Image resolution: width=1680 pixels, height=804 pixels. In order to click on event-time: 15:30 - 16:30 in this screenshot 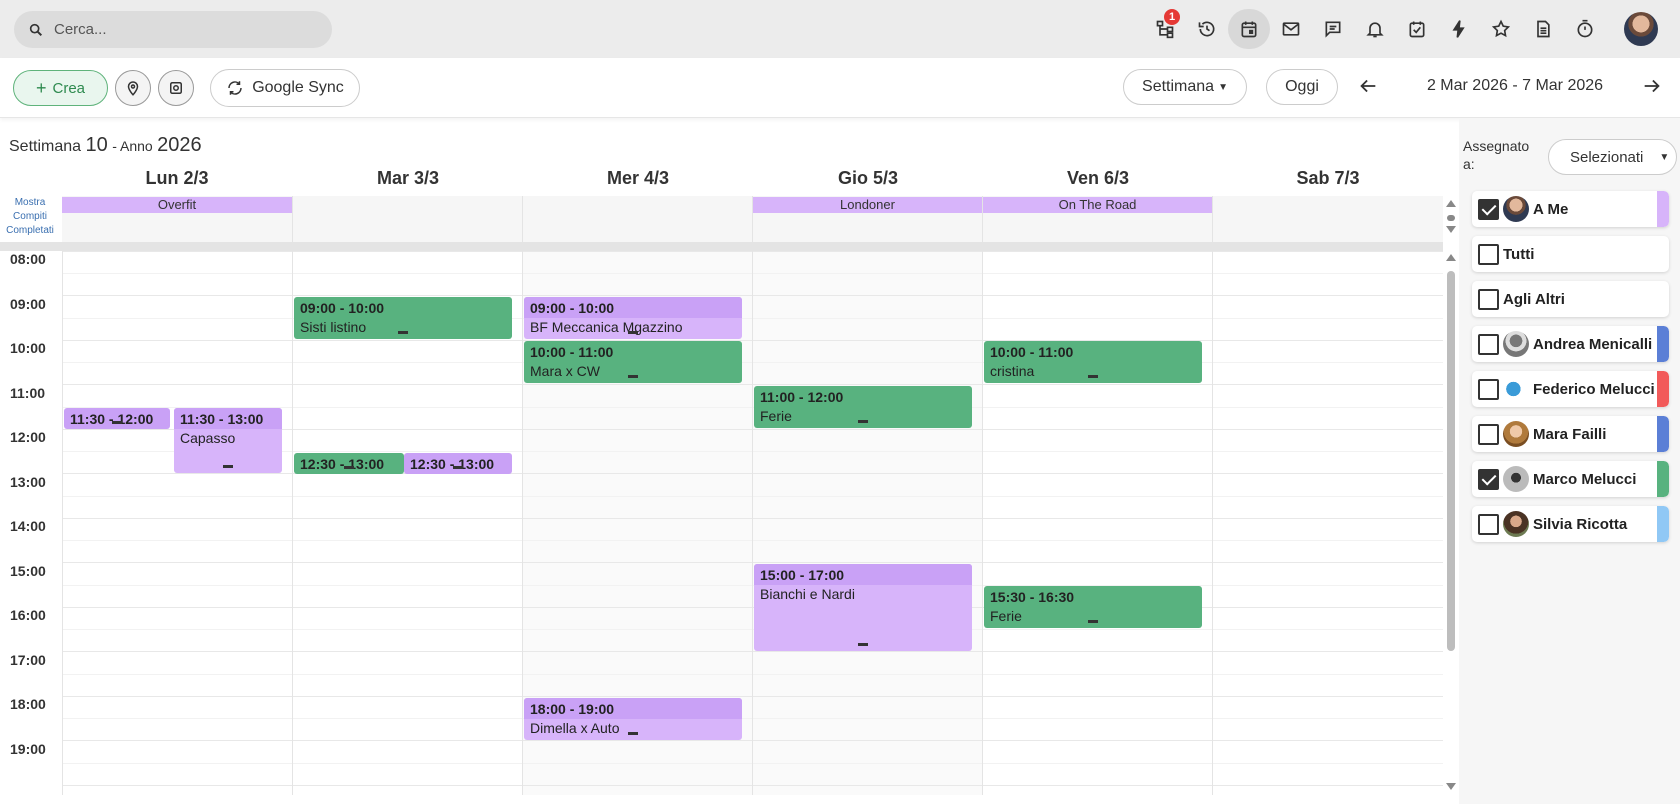, I will do `click(1032, 597)`.